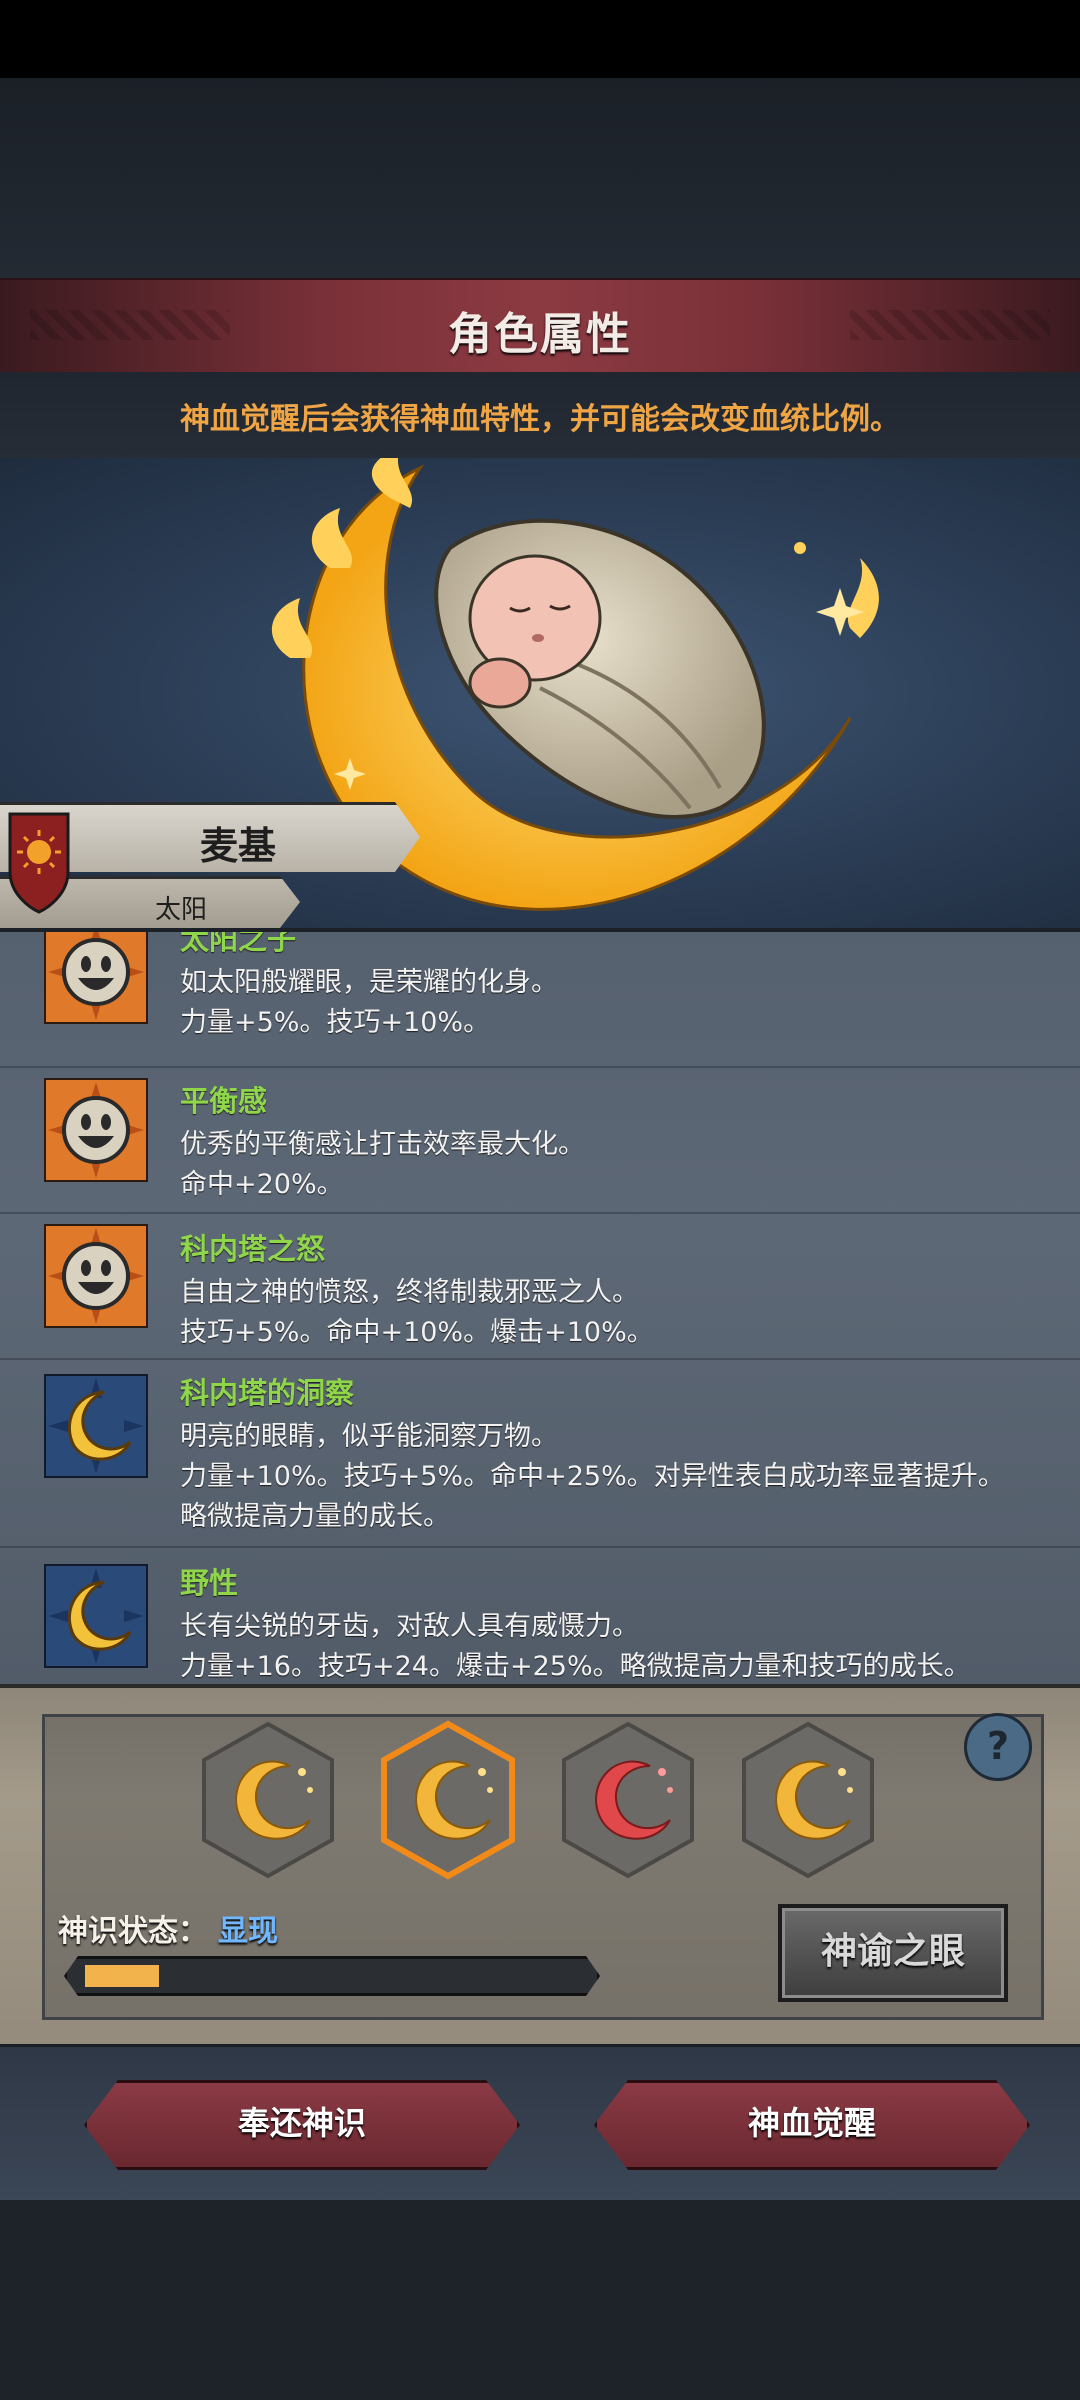  Describe the element at coordinates (540, 334) in the screenshot. I see `page-title: 角色属性` at that location.